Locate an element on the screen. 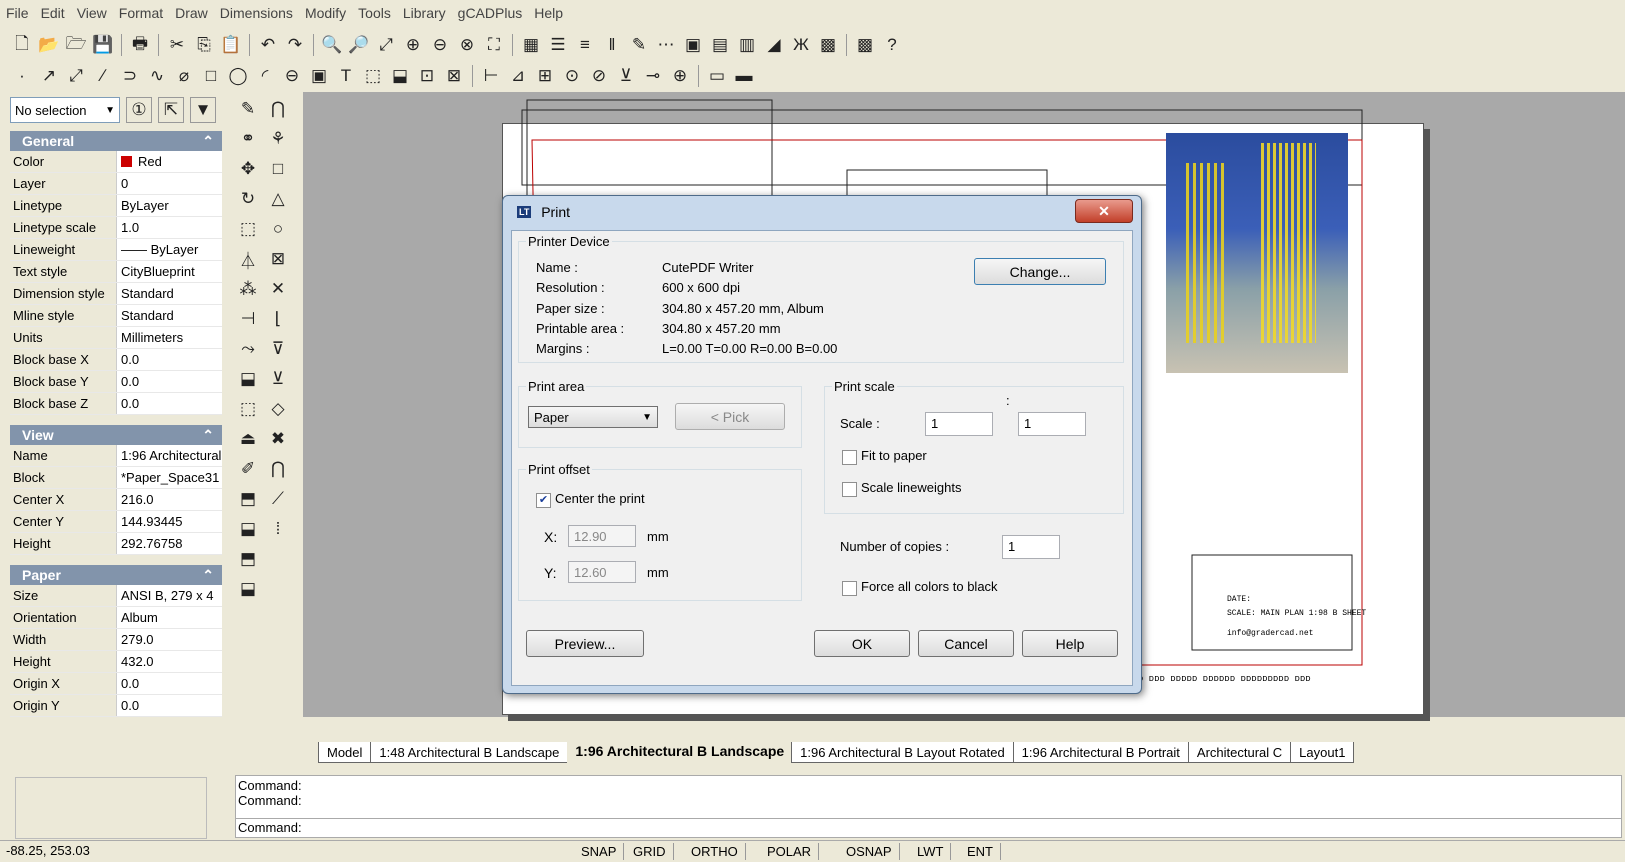 This screenshot has height=862, width=1625. offset-x-input: 12.90 is located at coordinates (602, 536).